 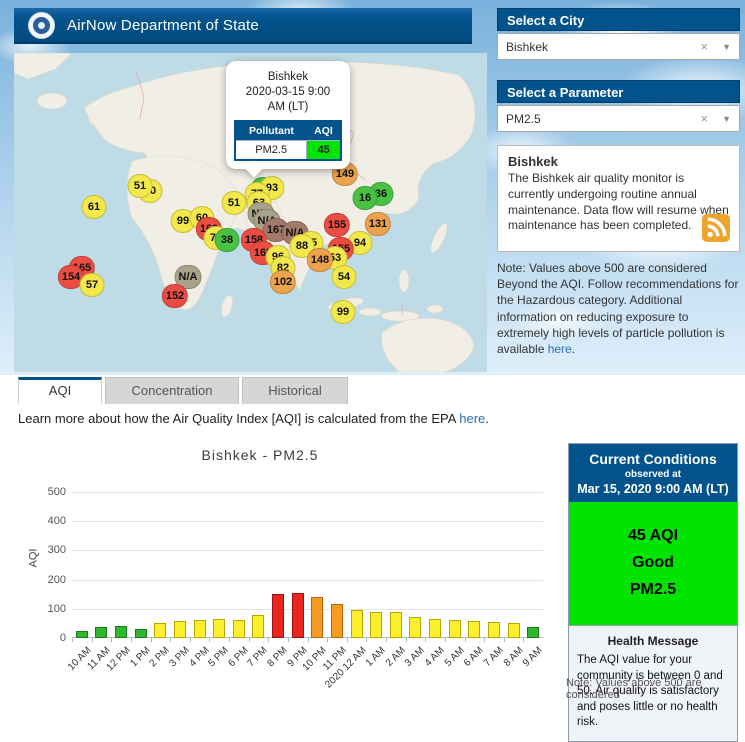 I want to click on x-tick-label: 6 PM, so click(x=238, y=657).